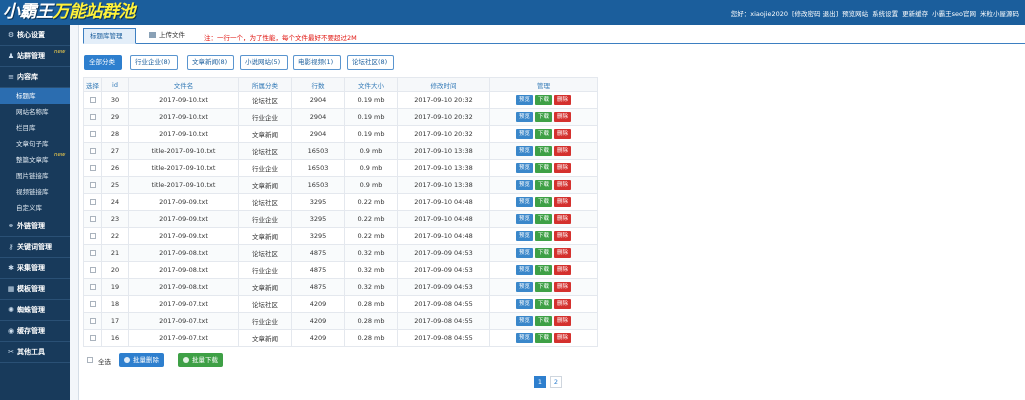 This screenshot has width=1025, height=400. I want to click on category-novel: 小说网站(5), so click(264, 62).